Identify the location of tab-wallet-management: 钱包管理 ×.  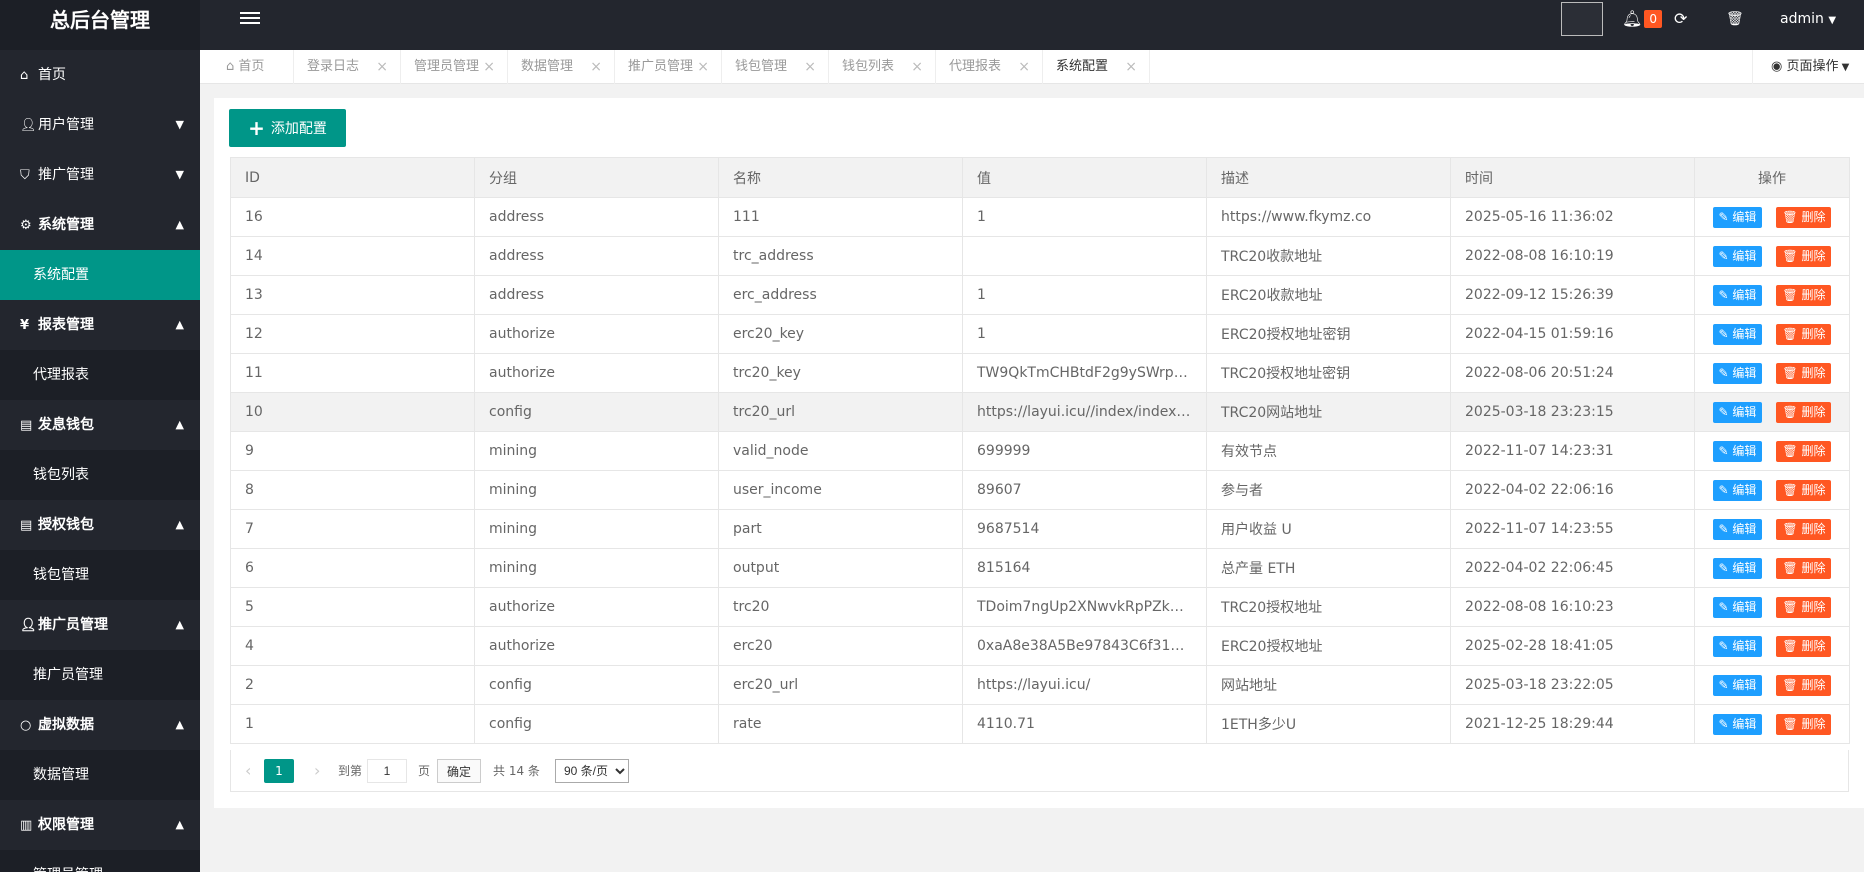
(775, 67).